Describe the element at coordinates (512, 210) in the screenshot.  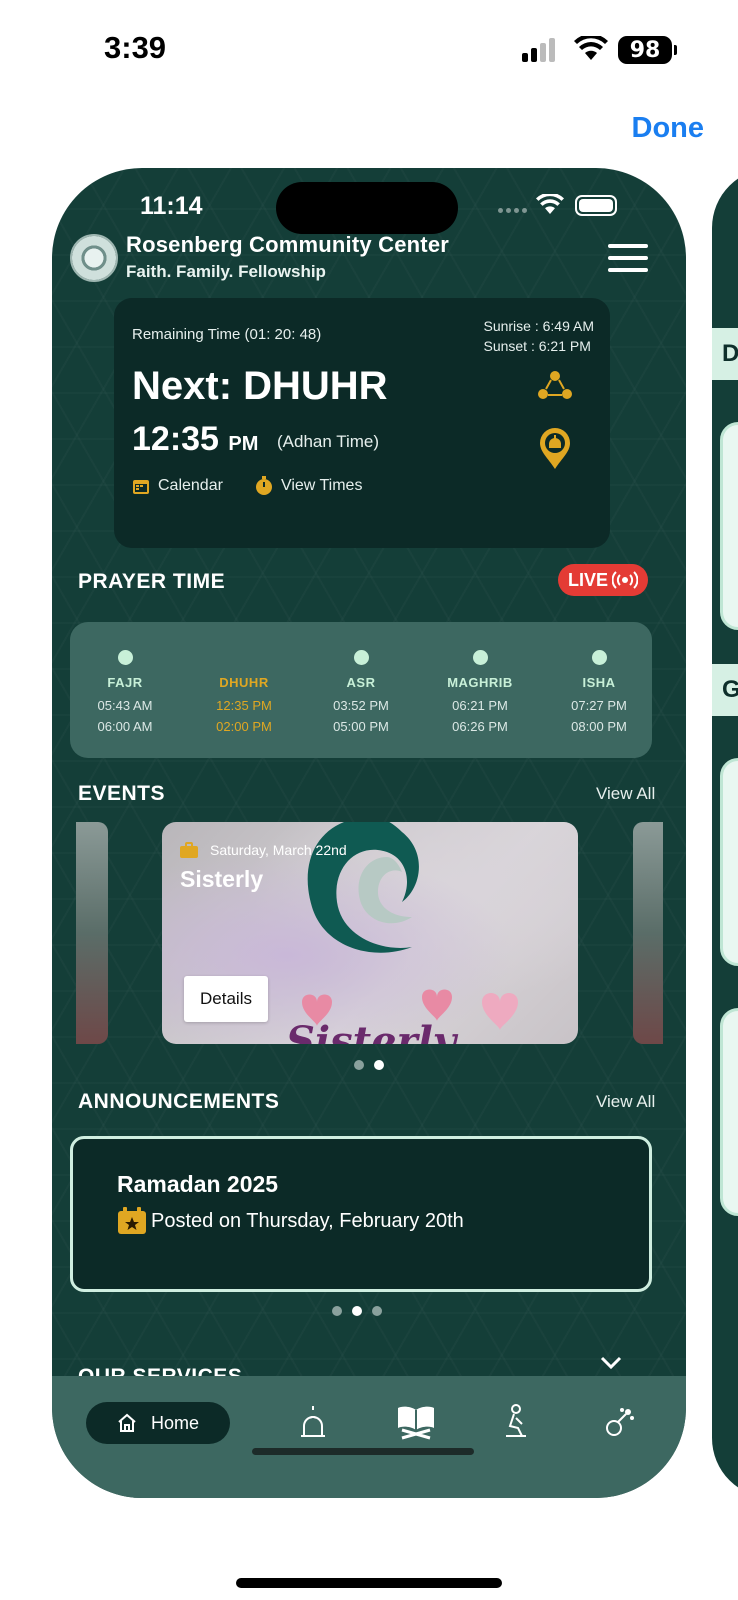
I see `signal-dots-icon` at that location.